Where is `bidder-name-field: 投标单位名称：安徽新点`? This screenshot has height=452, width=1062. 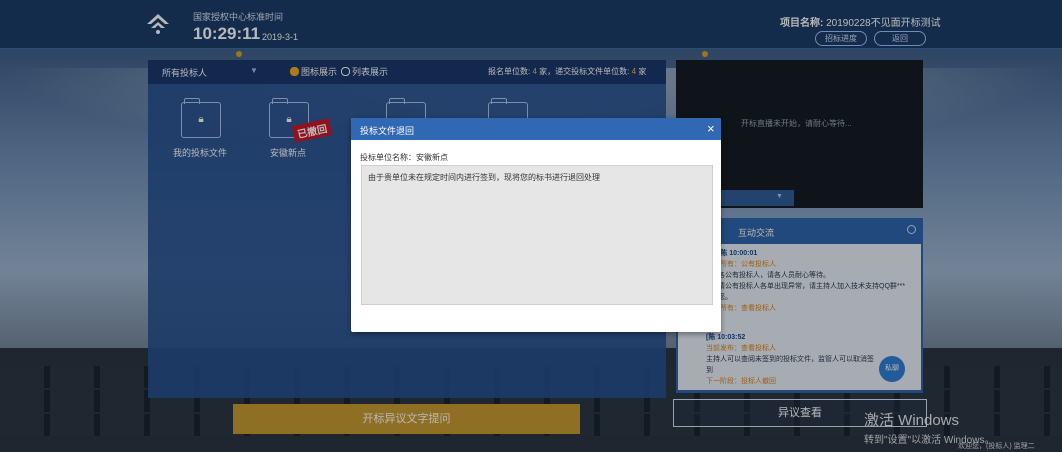 bidder-name-field: 投标单位名称：安徽新点 is located at coordinates (404, 157).